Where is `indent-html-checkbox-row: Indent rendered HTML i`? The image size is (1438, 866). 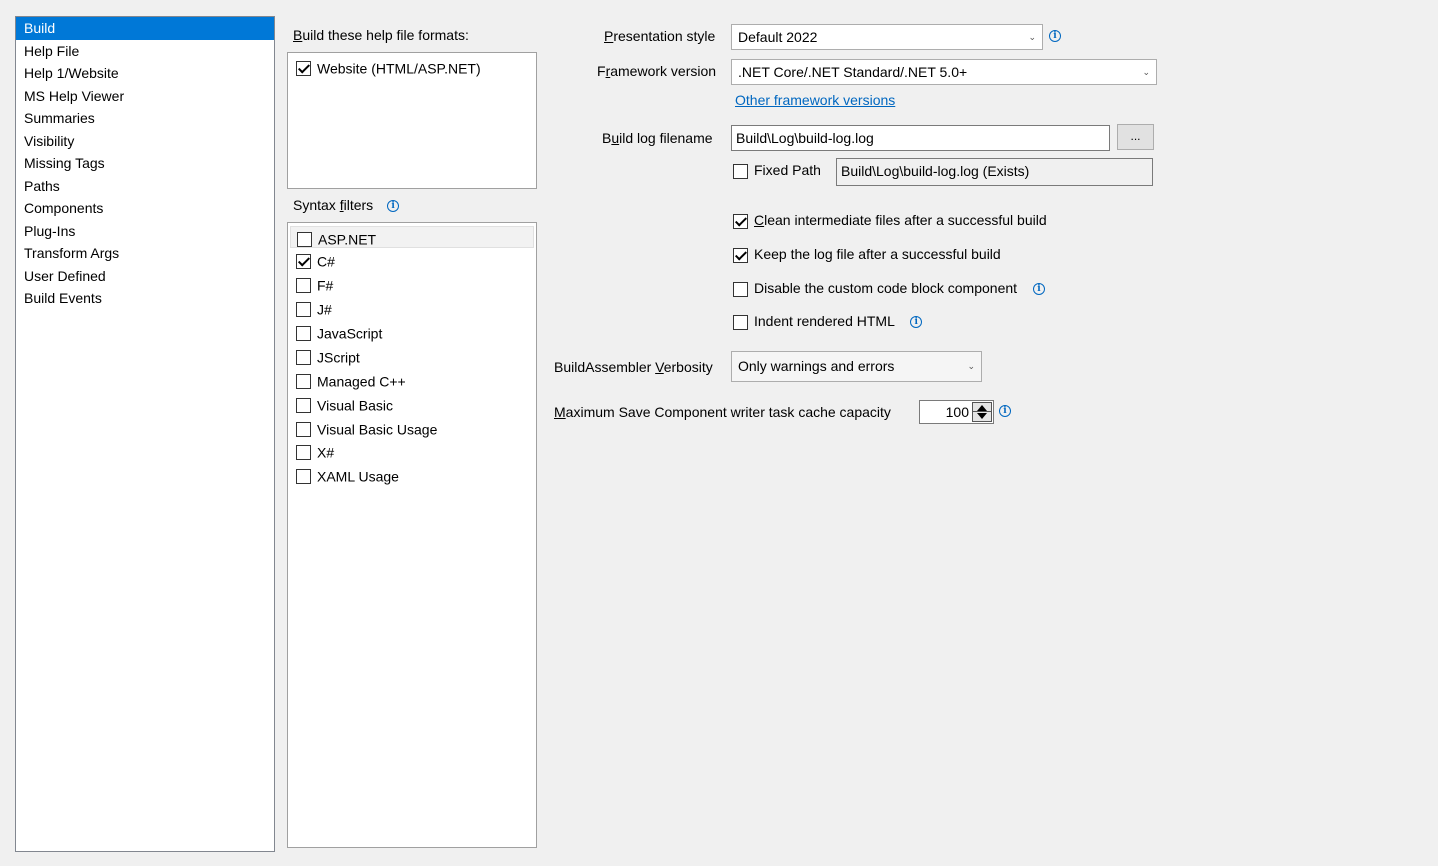 indent-html-checkbox-row: Indent rendered HTML i is located at coordinates (828, 321).